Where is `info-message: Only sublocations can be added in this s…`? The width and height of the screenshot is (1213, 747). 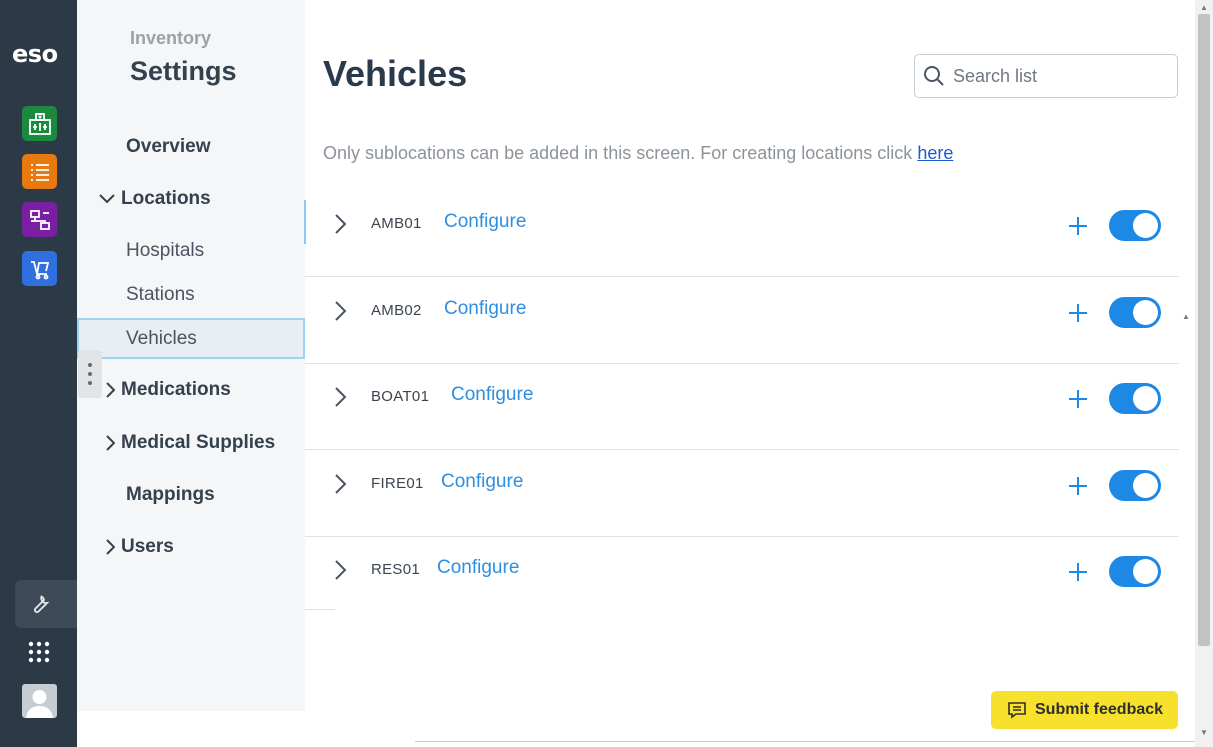
info-message: Only sublocations can be added in this s… is located at coordinates (620, 153).